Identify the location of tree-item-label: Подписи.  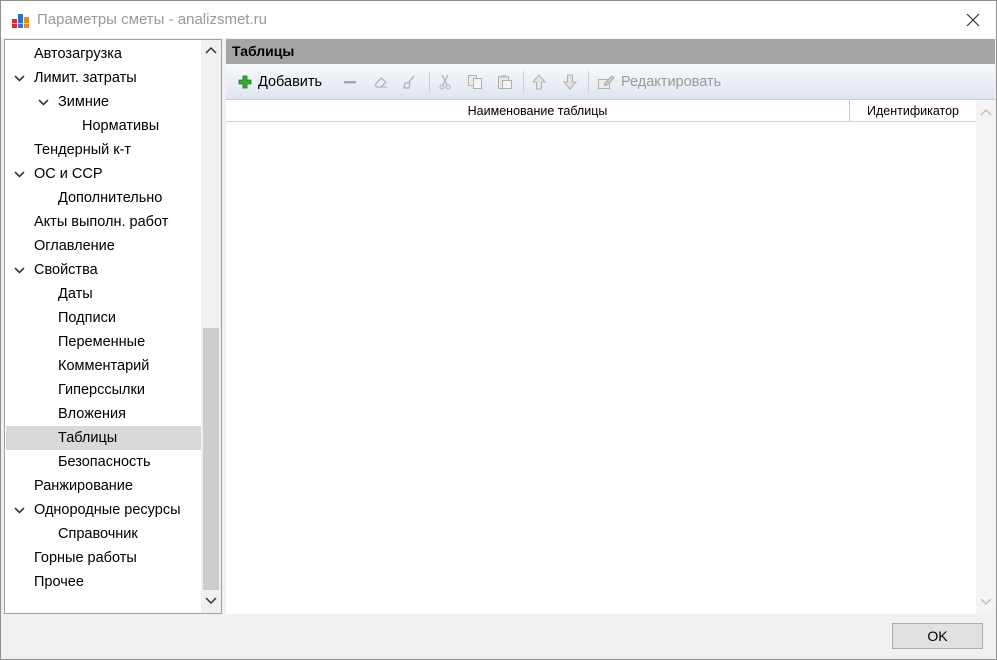
(87, 318).